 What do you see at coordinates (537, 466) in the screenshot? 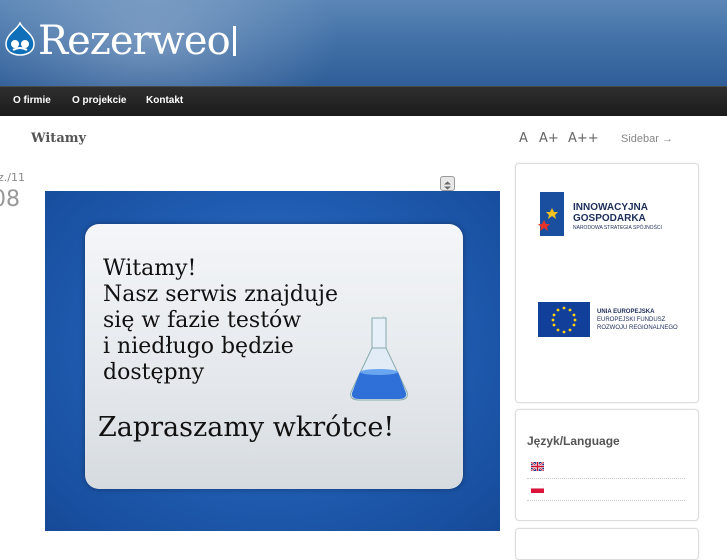
I see `uk-flag-icon` at bounding box center [537, 466].